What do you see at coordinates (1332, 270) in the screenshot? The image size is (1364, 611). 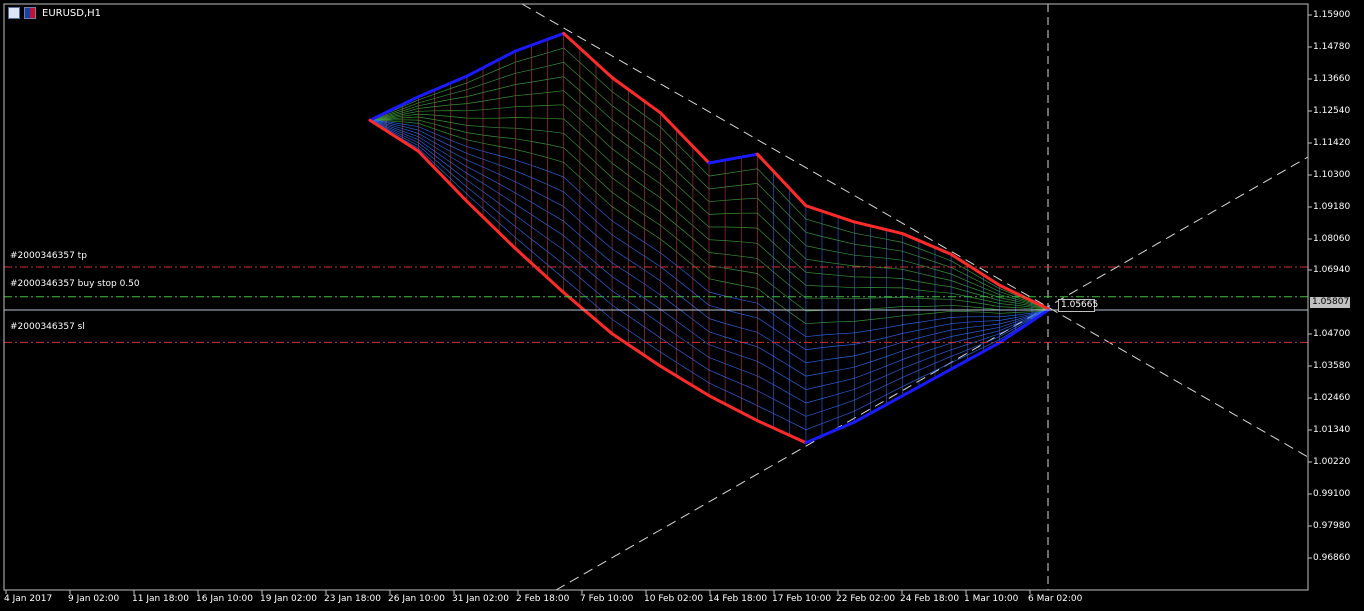 I see `price-tick-label: 1.06940` at bounding box center [1332, 270].